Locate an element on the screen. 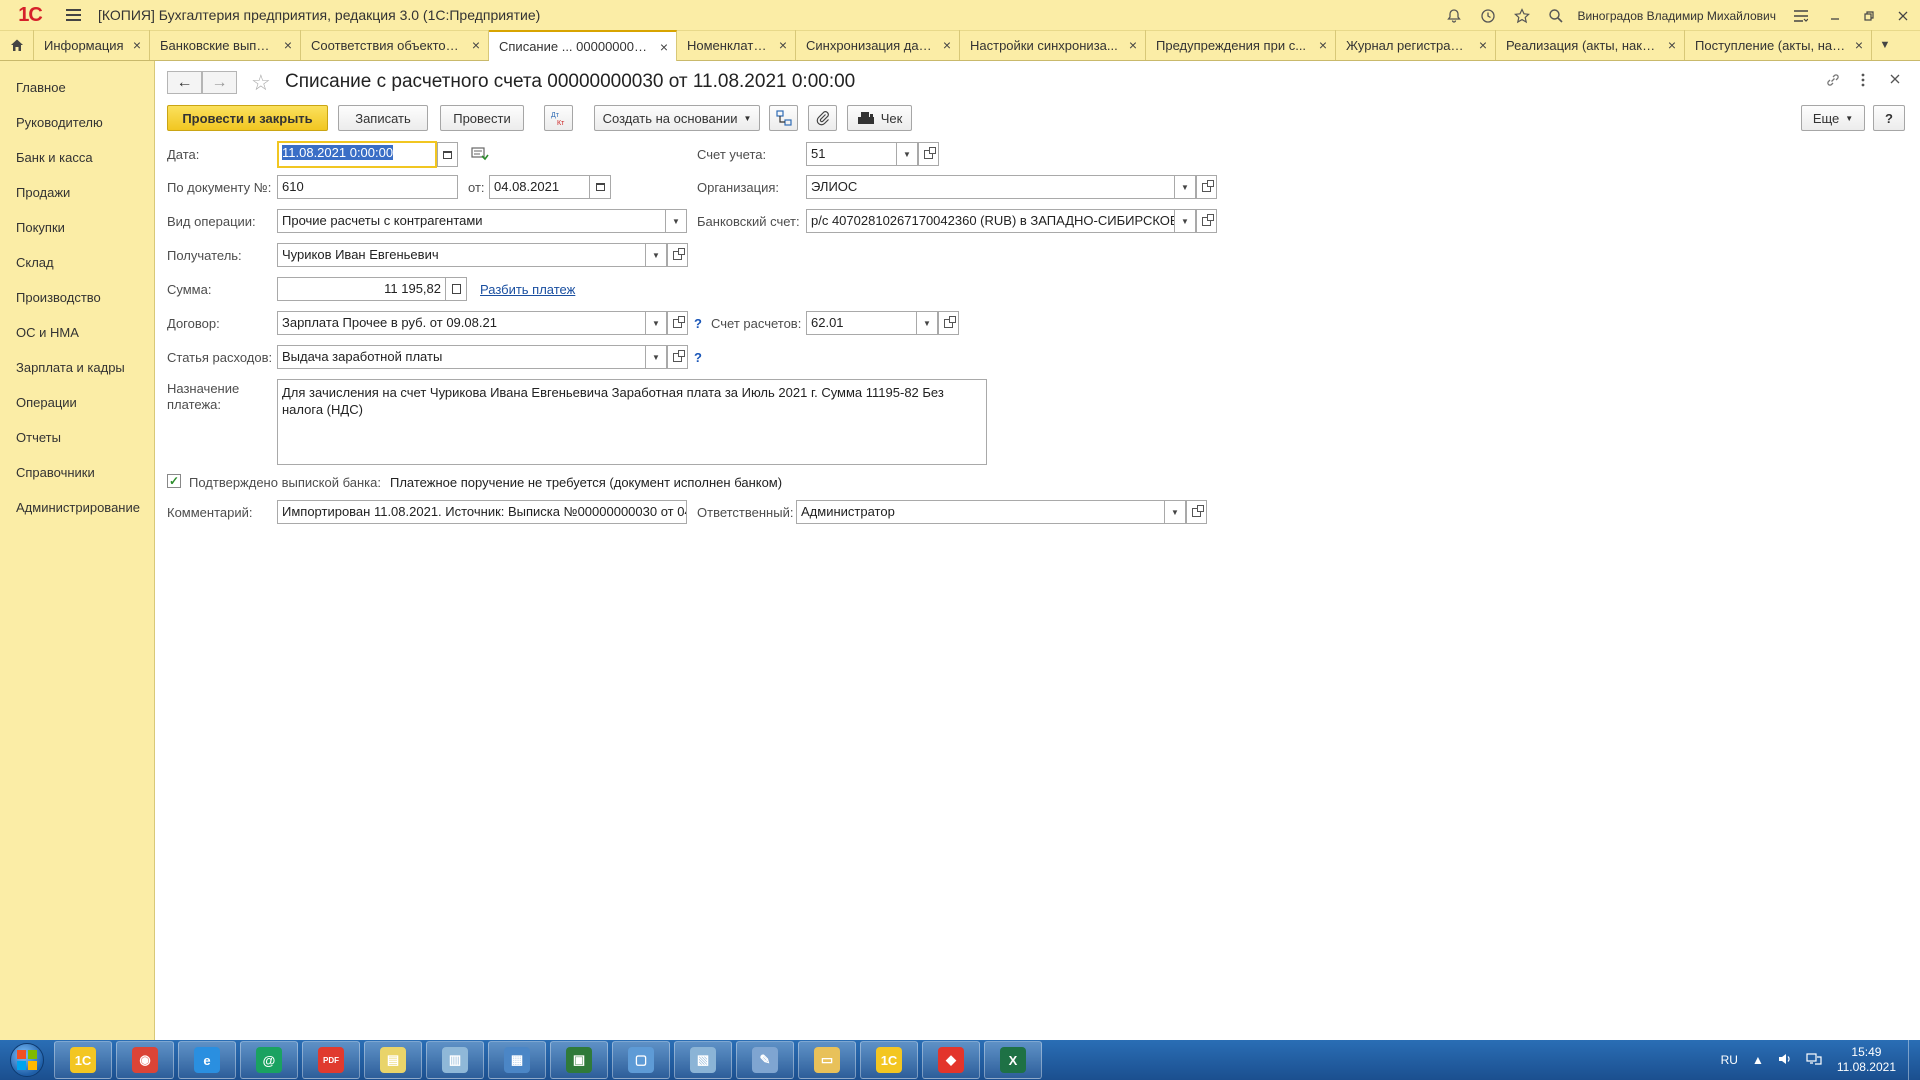 The width and height of the screenshot is (1920, 1080). search-icon is located at coordinates (1556, 15).